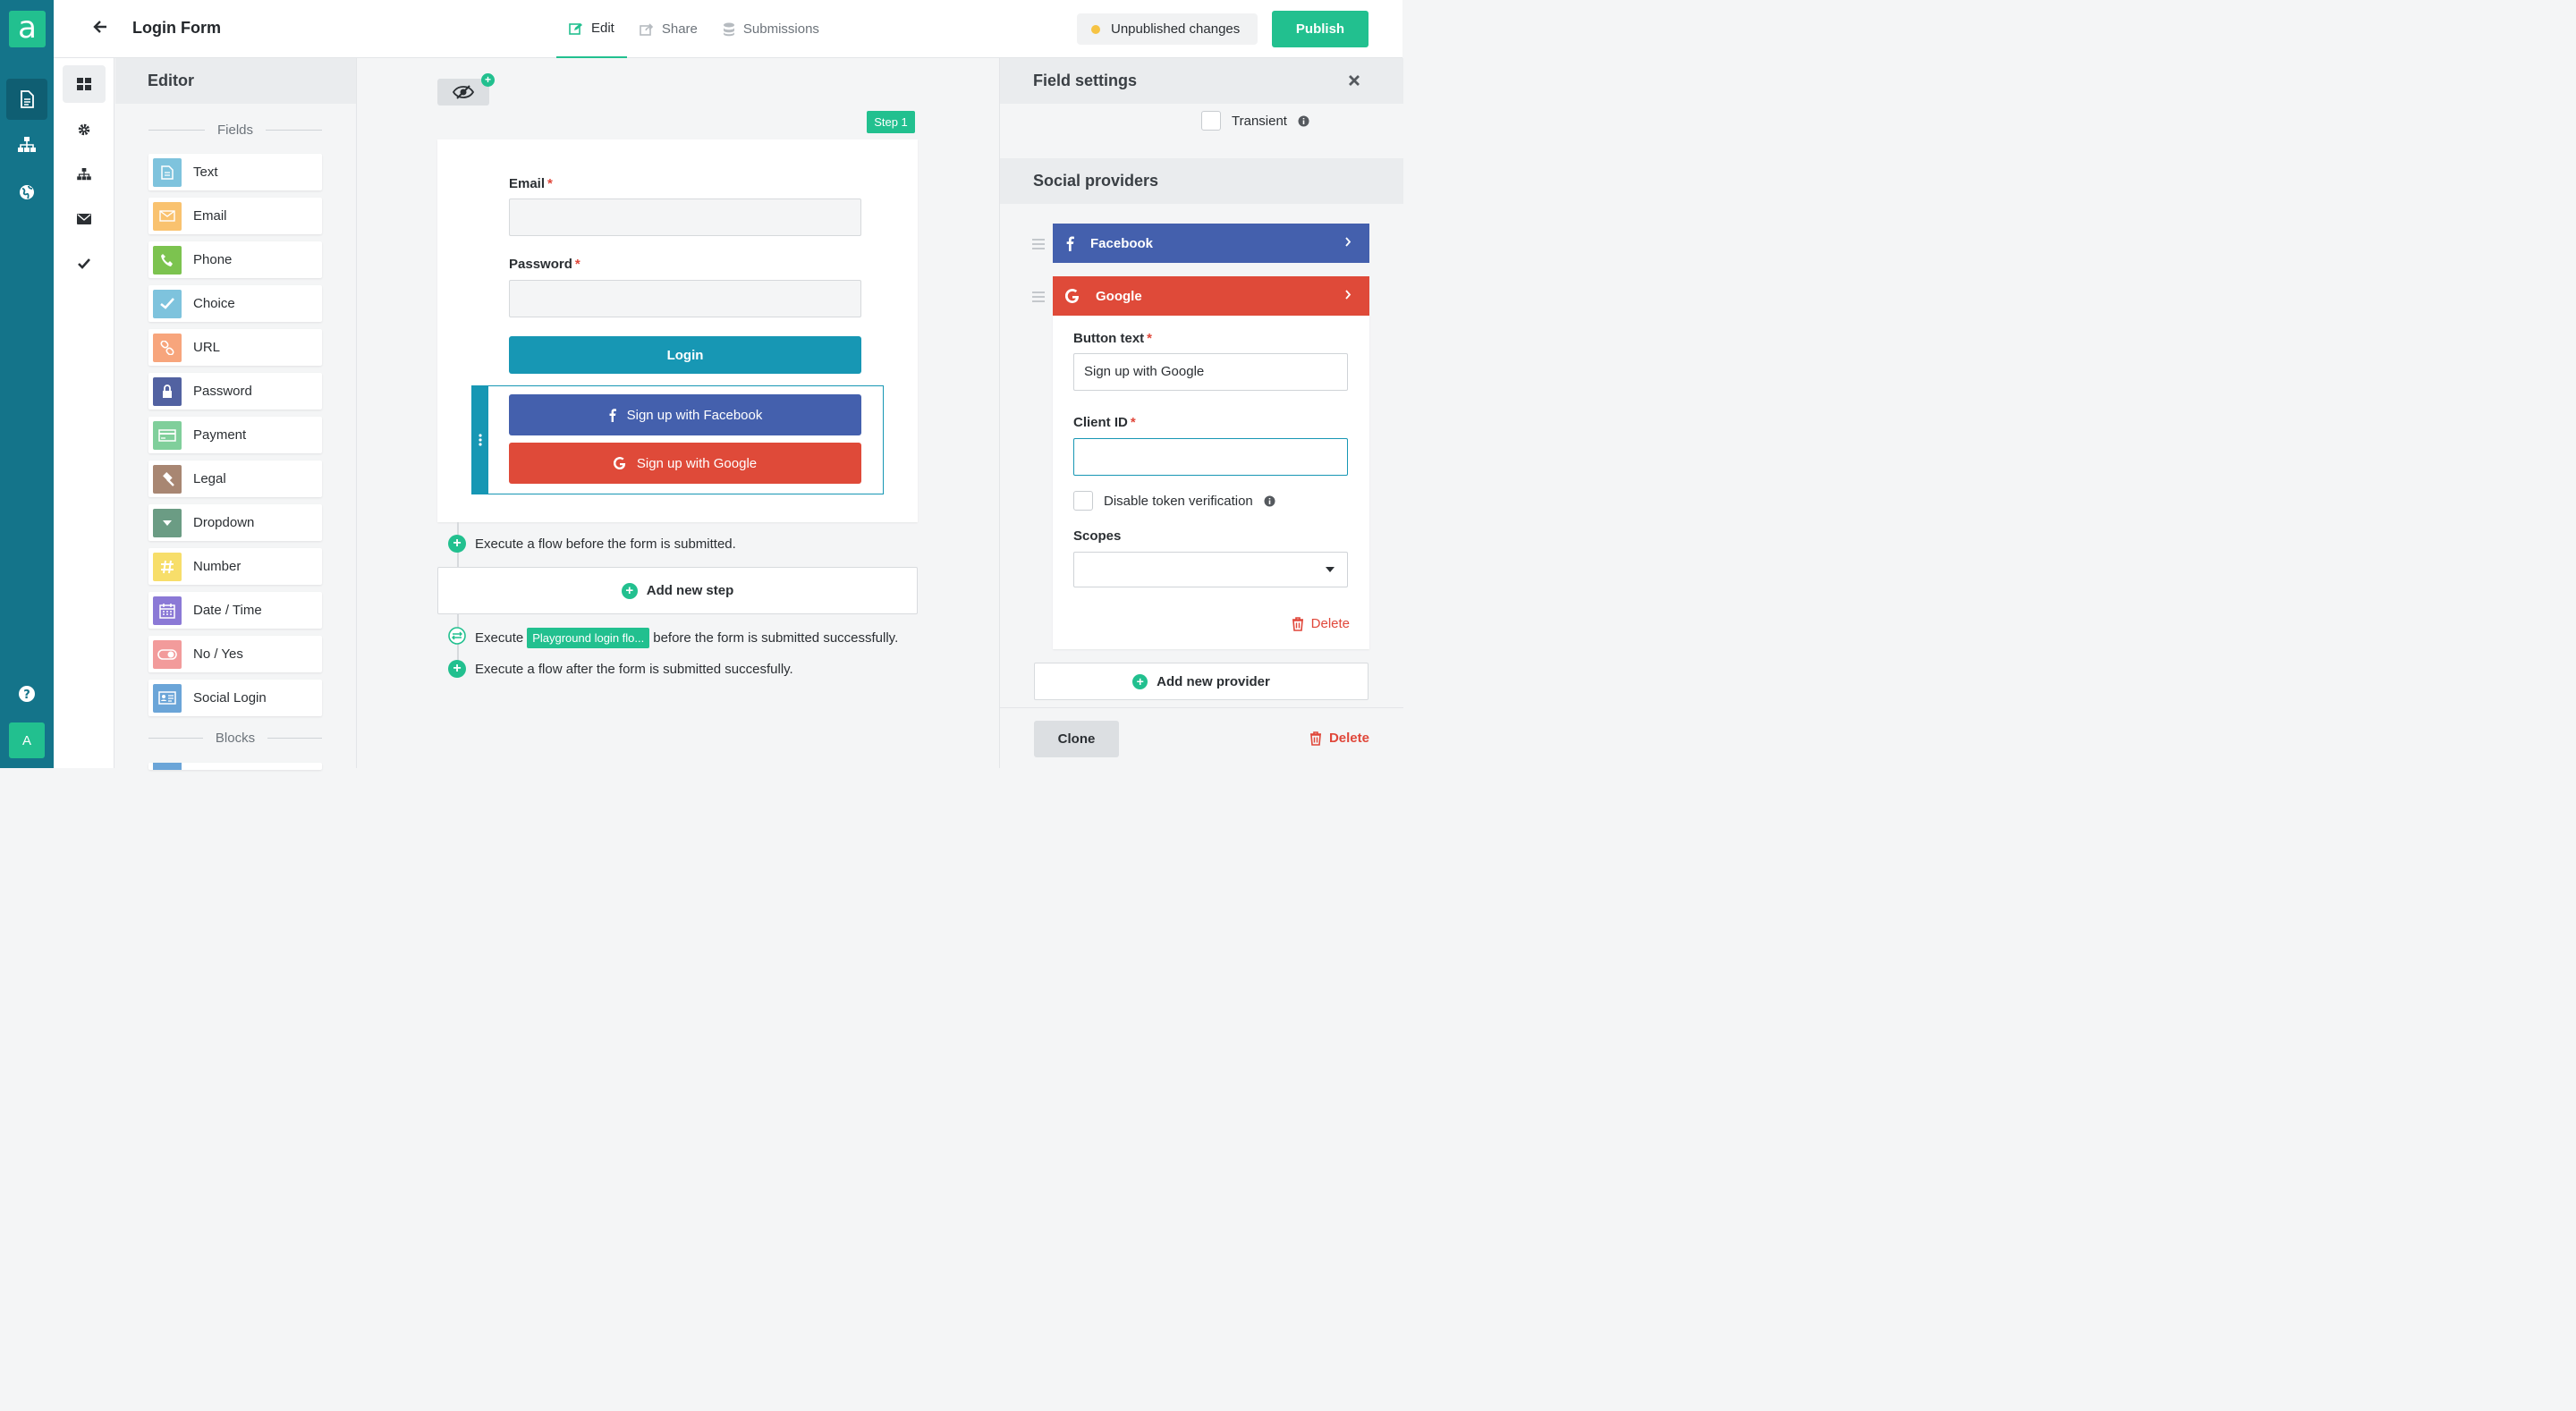 The width and height of the screenshot is (2576, 1411). I want to click on email-input, so click(685, 218).